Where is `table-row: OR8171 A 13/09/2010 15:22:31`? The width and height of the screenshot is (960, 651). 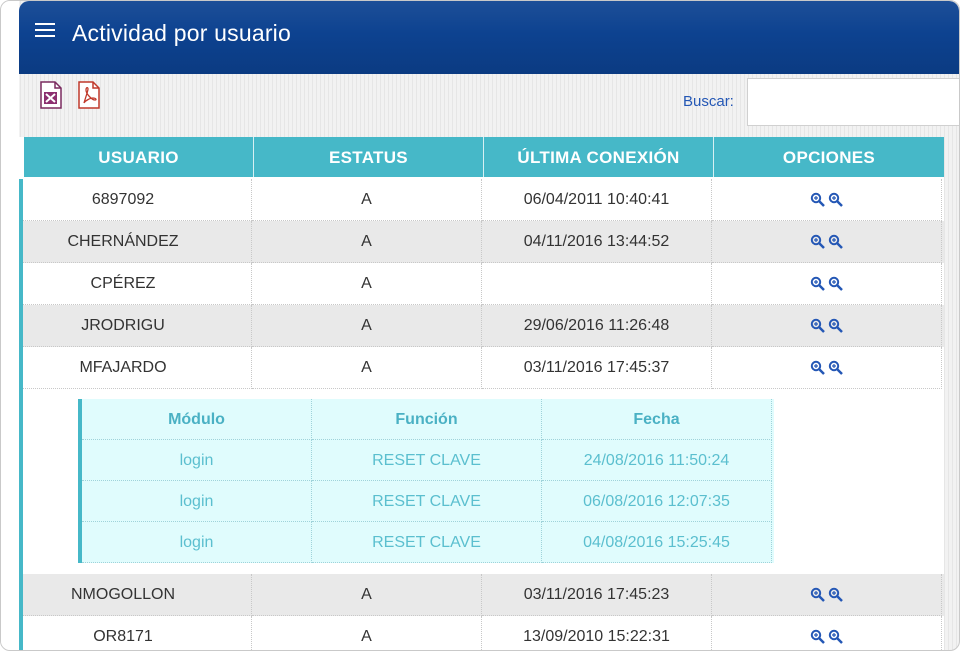 table-row: OR8171 A 13/09/2010 15:22:31 is located at coordinates (481, 633).